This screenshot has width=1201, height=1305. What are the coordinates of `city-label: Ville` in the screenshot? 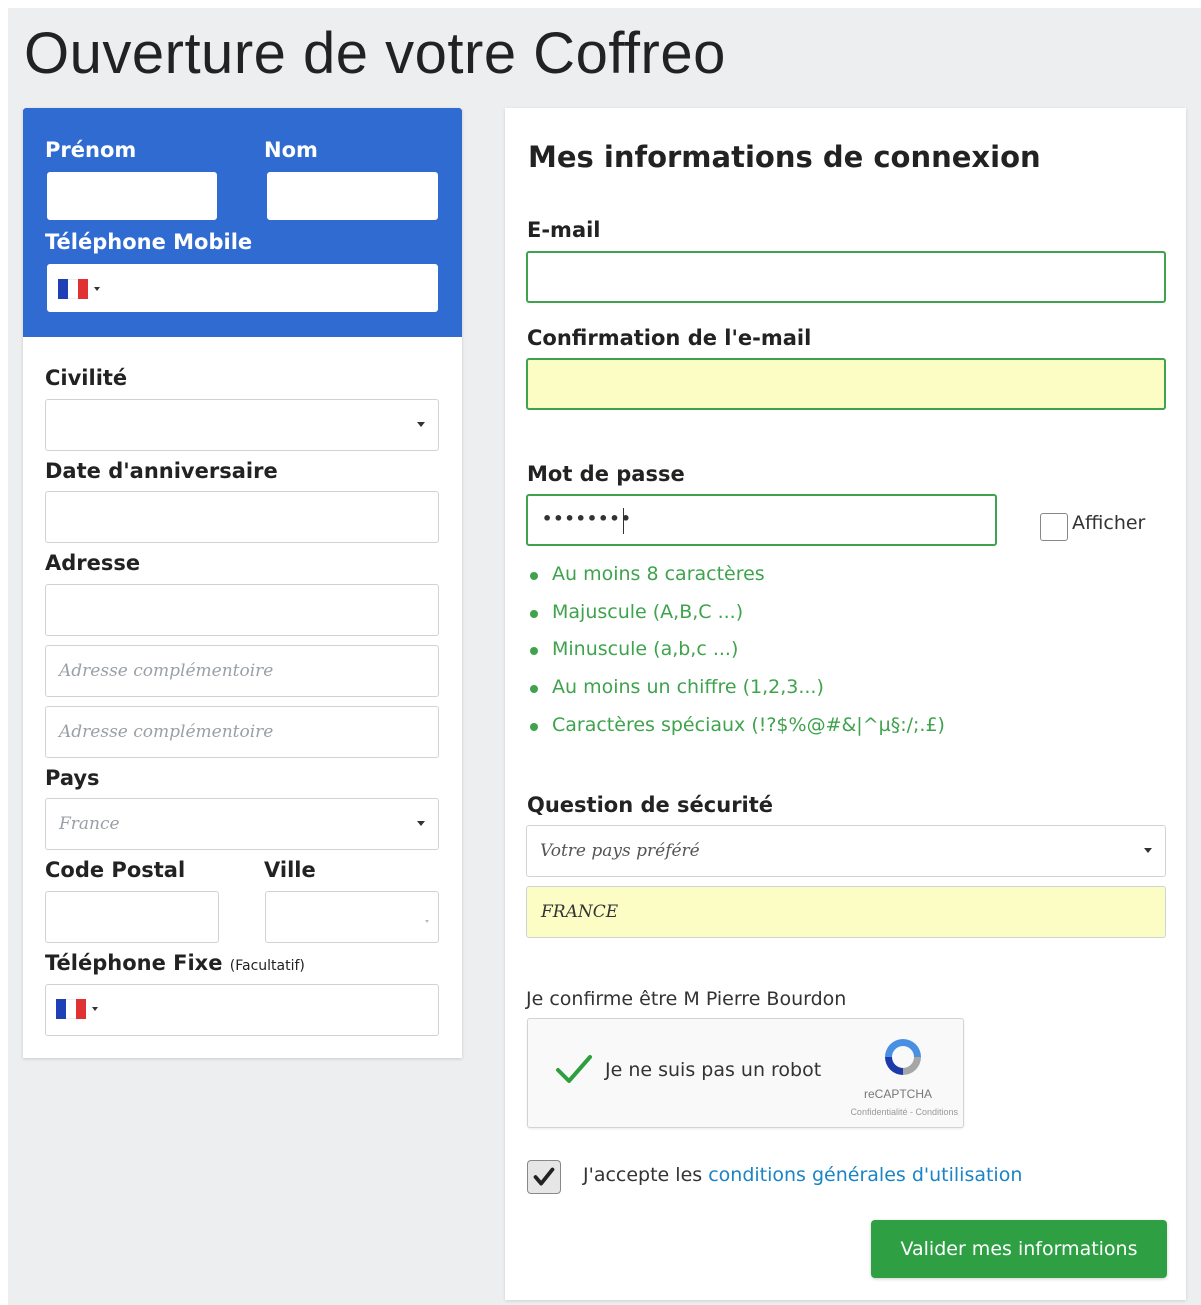 It's located at (290, 870).